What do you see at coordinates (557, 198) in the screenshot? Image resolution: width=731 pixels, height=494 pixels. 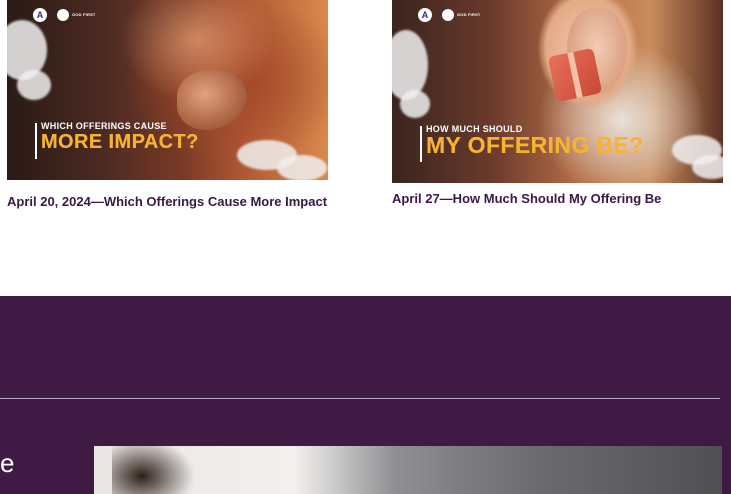 I see `devotional-title-link: April 27—How Much Should My Offering Be` at bounding box center [557, 198].